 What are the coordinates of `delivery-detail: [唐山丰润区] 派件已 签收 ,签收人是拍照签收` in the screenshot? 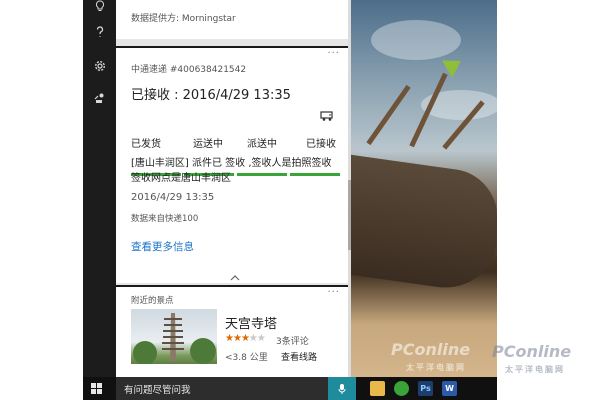 It's located at (231, 163).